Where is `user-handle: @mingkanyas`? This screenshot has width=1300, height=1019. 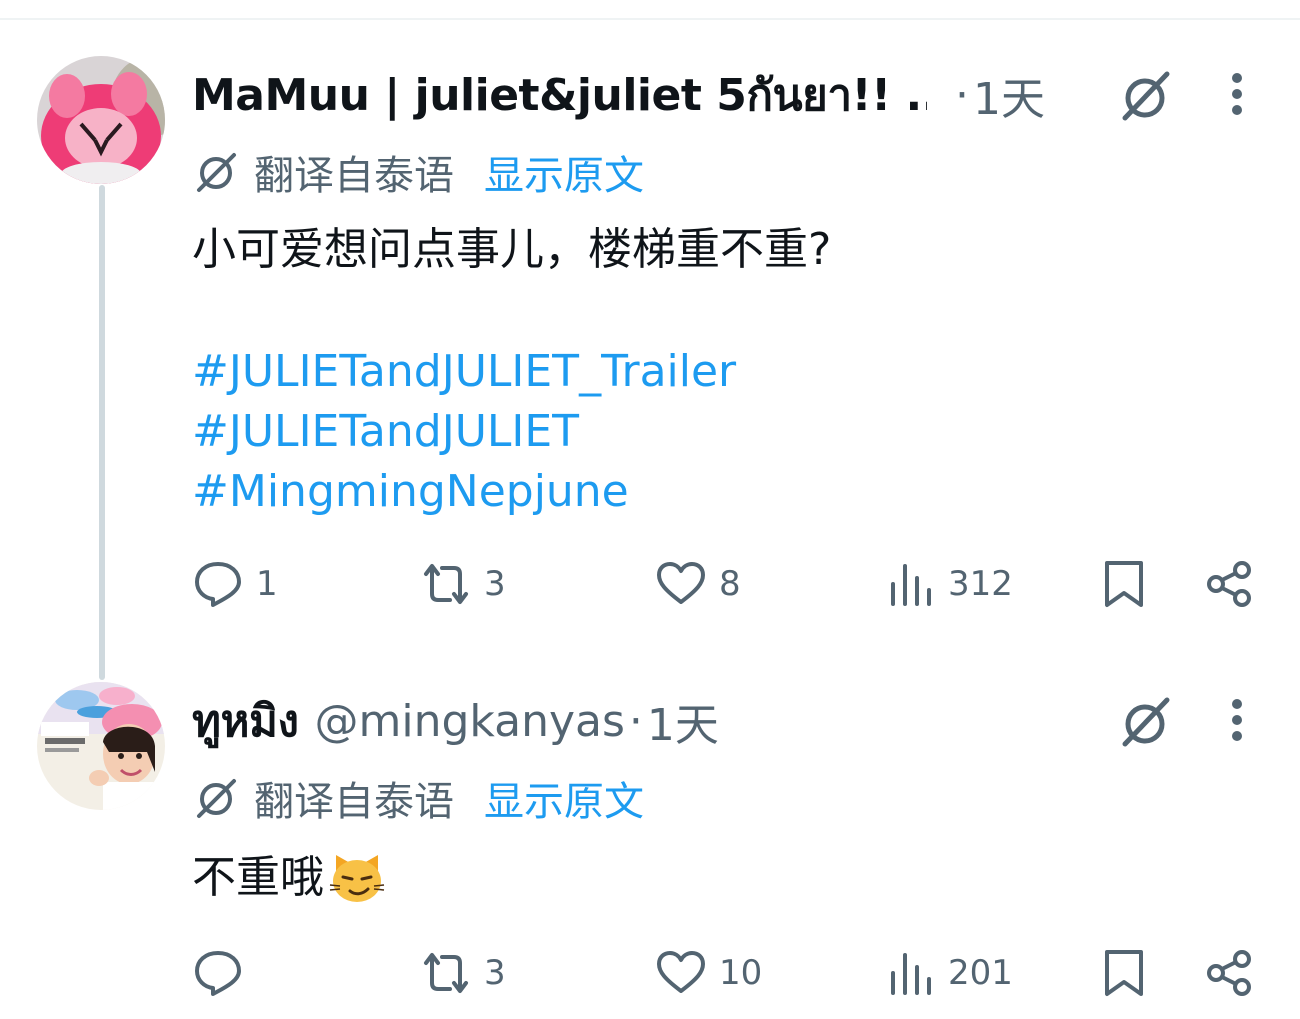
user-handle: @mingkanyas is located at coordinates (470, 721).